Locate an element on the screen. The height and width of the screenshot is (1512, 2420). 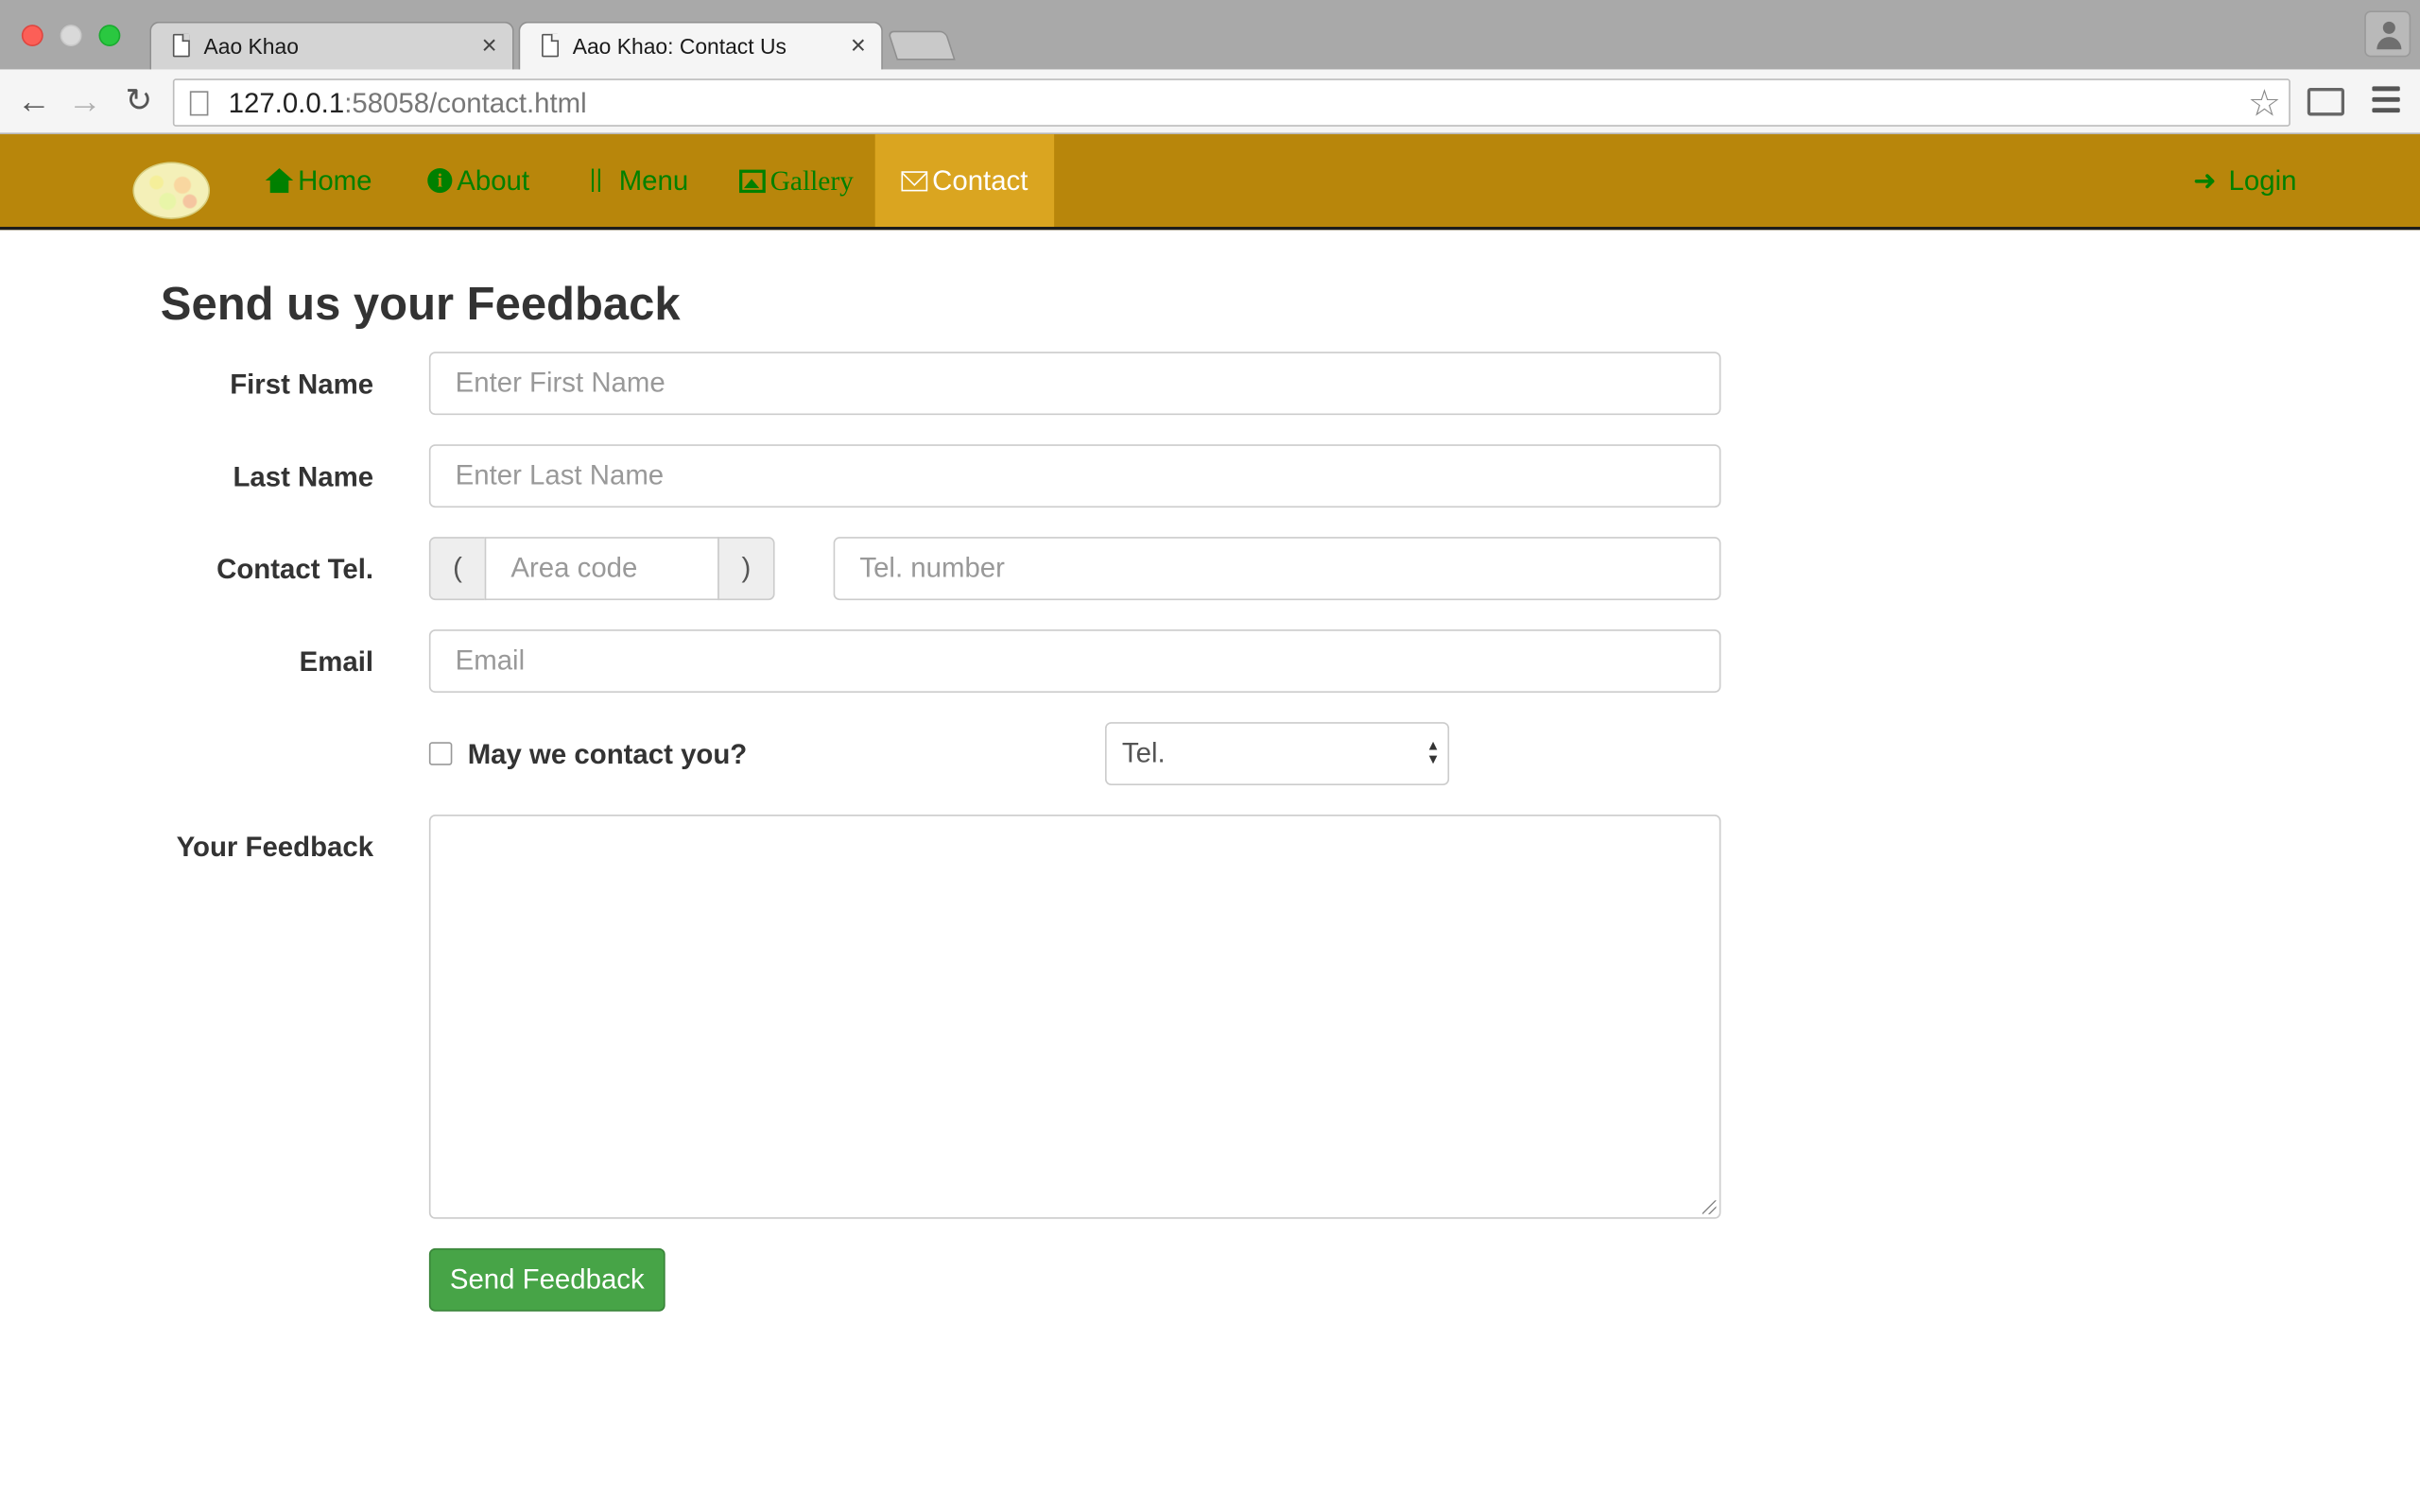
tel-number-field: Tel. number is located at coordinates (1277, 569).